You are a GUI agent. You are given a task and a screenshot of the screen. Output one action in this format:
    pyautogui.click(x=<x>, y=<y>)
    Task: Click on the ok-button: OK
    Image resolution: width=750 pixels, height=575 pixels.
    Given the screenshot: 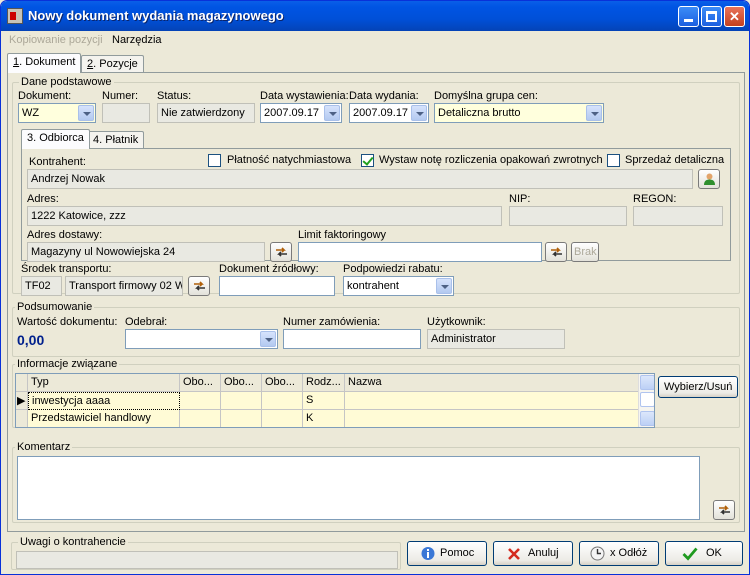 What is the action you would take?
    pyautogui.click(x=704, y=553)
    